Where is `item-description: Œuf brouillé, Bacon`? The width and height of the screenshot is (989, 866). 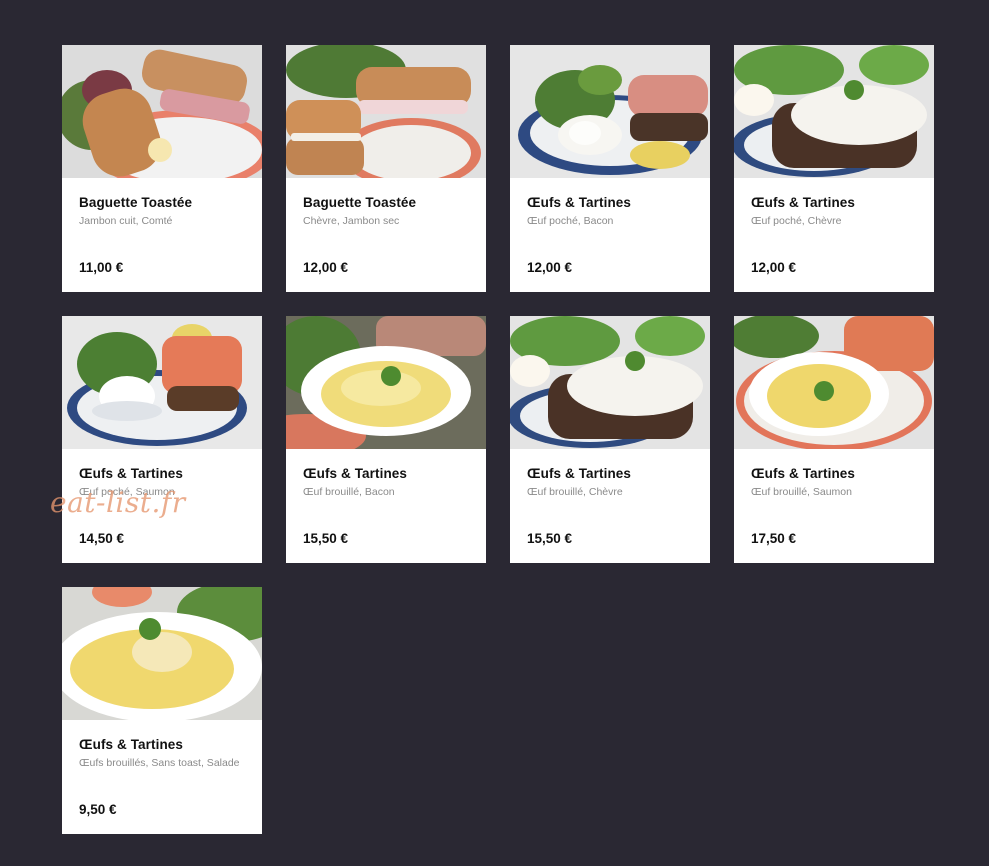
item-description: Œuf brouillé, Bacon is located at coordinates (349, 492).